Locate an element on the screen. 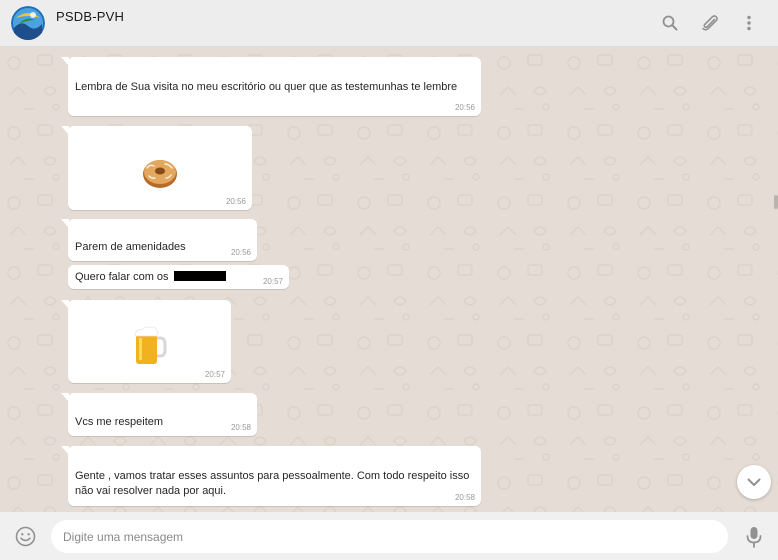  sticker-bubble: 20:57 is located at coordinates (146, 341).